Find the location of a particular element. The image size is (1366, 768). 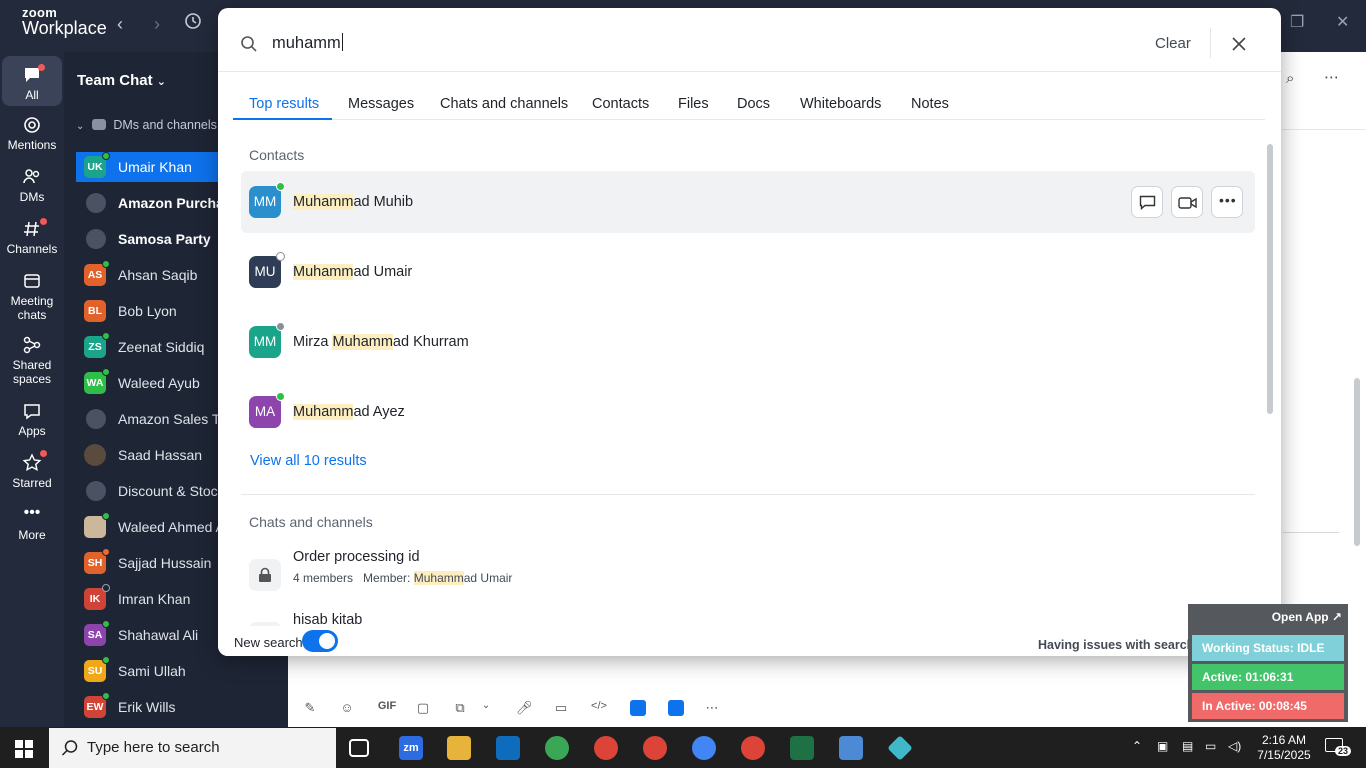

screenshot-icon: ⧉ is located at coordinates (460, 708).